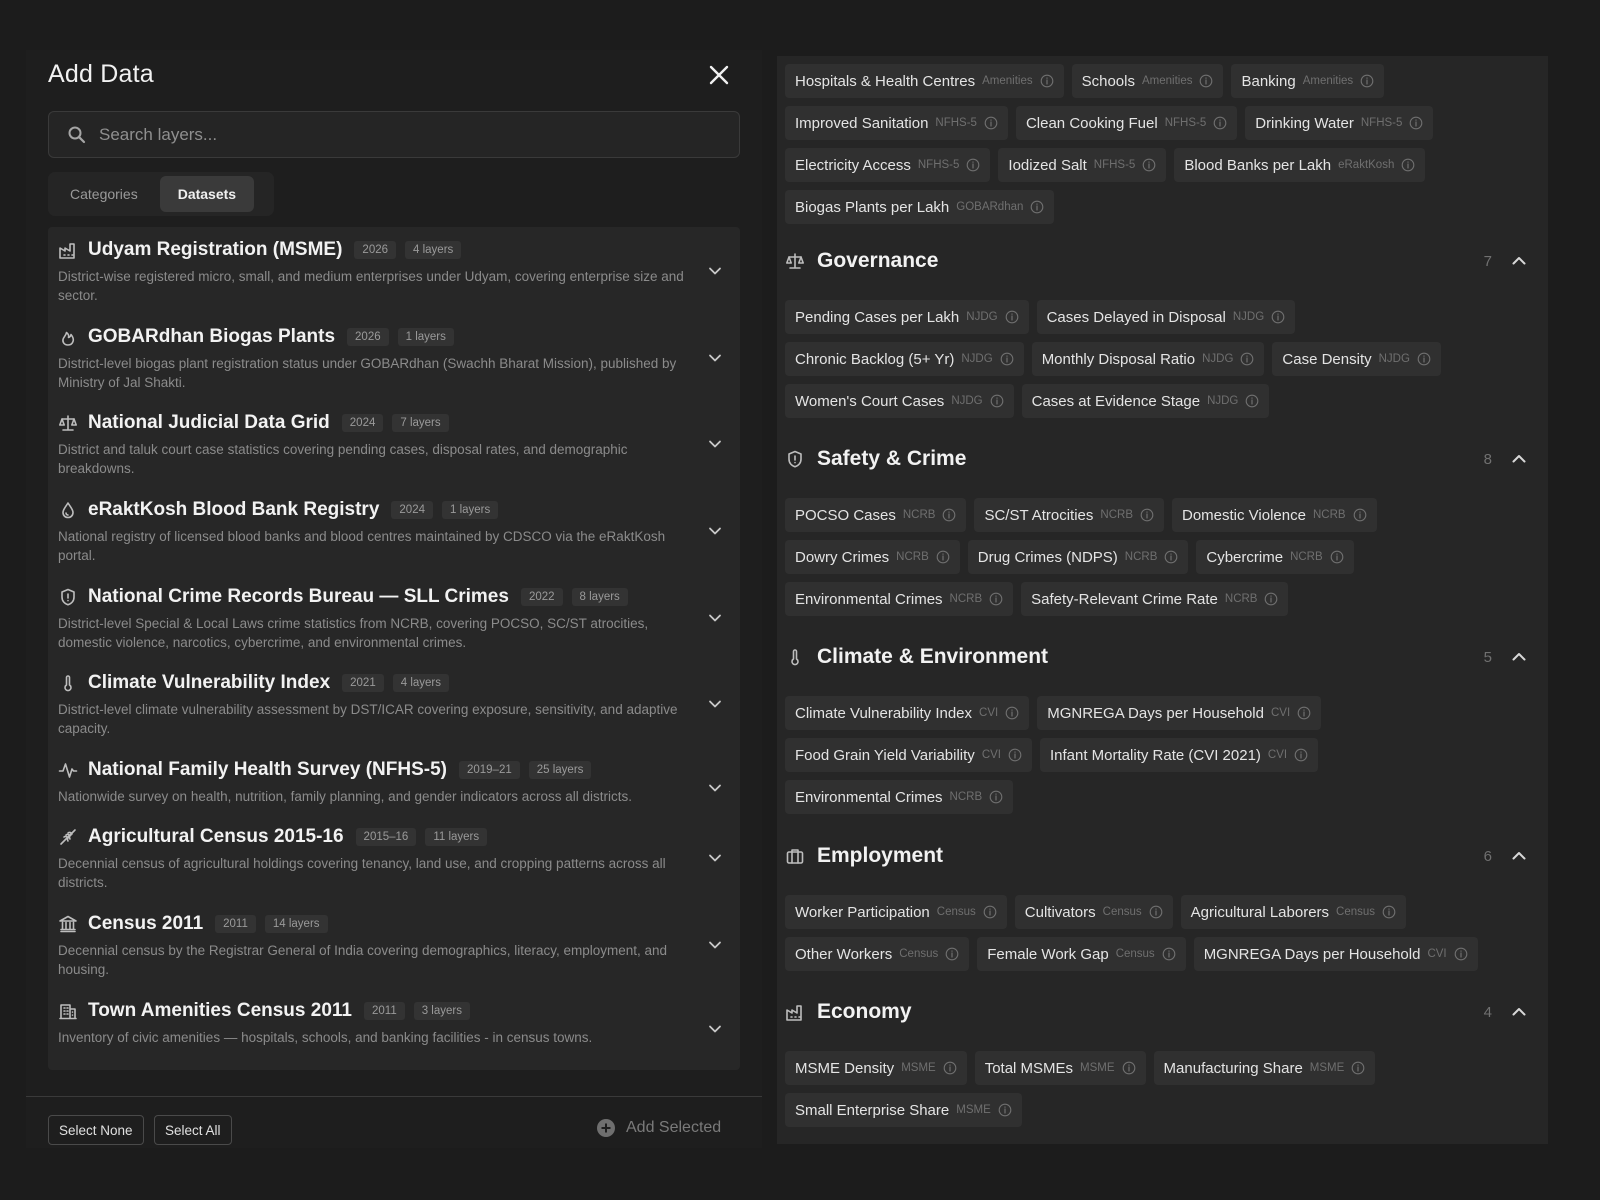 The image size is (1600, 1200). I want to click on search-field, so click(394, 134).